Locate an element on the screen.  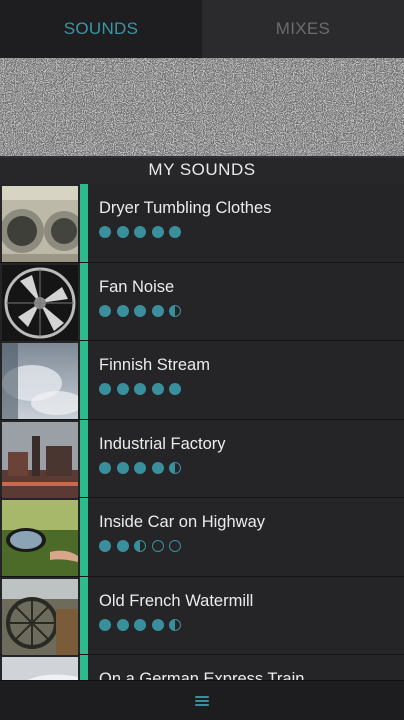
sound-row: Fan Noise is located at coordinates (202, 301).